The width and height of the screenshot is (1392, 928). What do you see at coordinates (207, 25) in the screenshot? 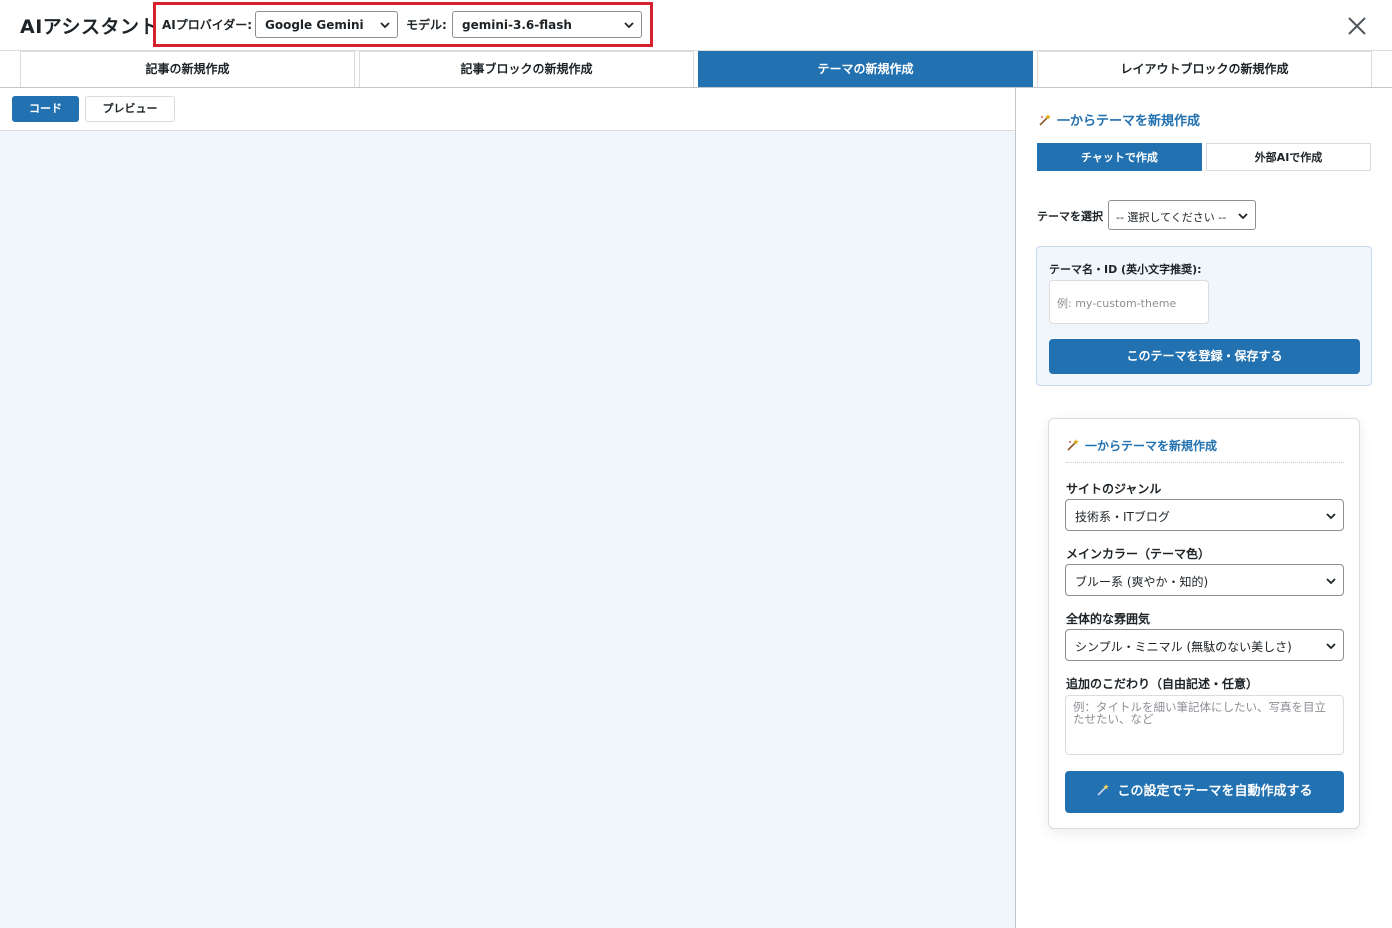
I see `provider-label: AIプロバイダー:` at bounding box center [207, 25].